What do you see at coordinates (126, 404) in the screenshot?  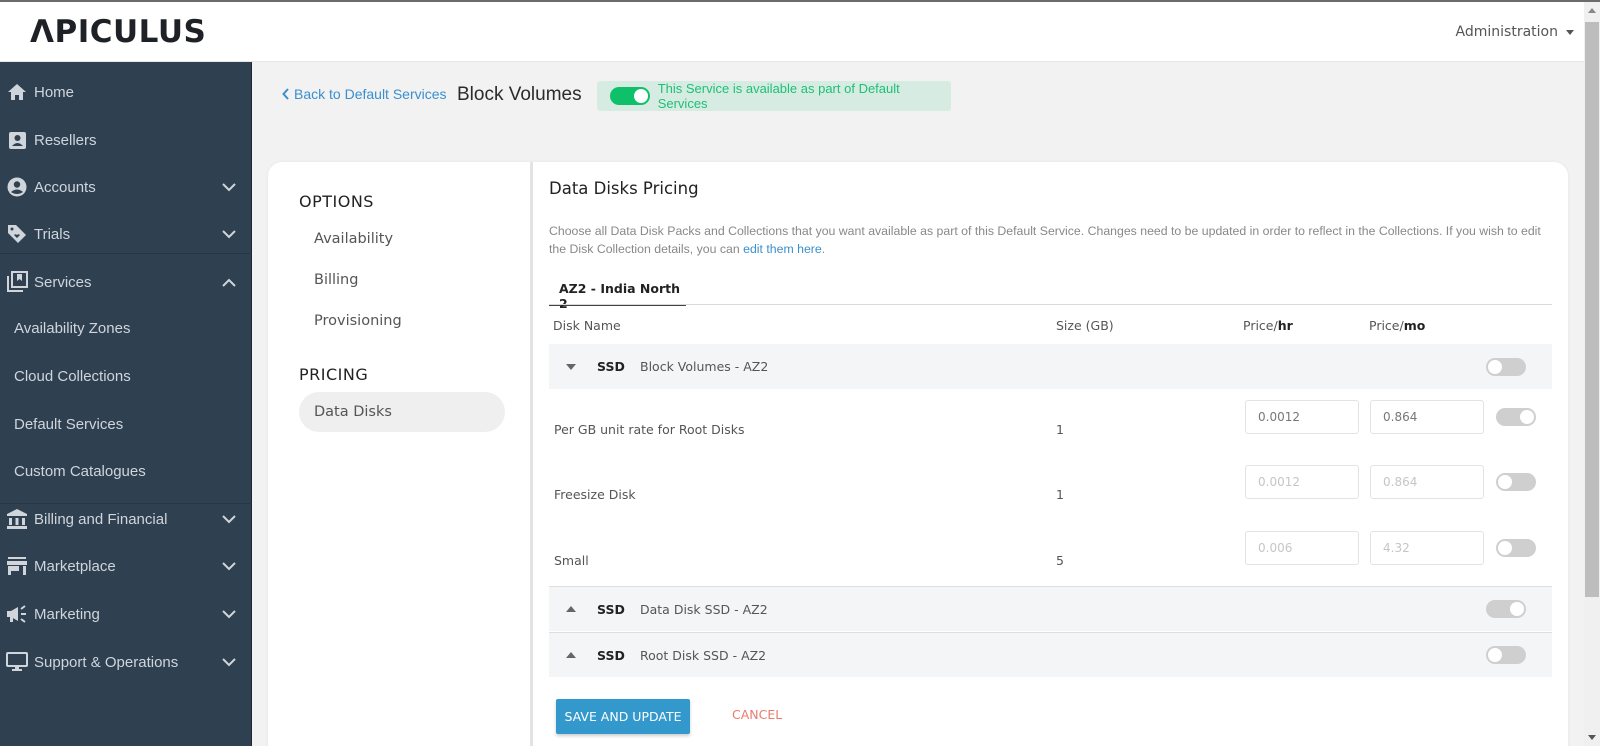 I see `sidebar: Home Resellers Accounts Trials Services` at bounding box center [126, 404].